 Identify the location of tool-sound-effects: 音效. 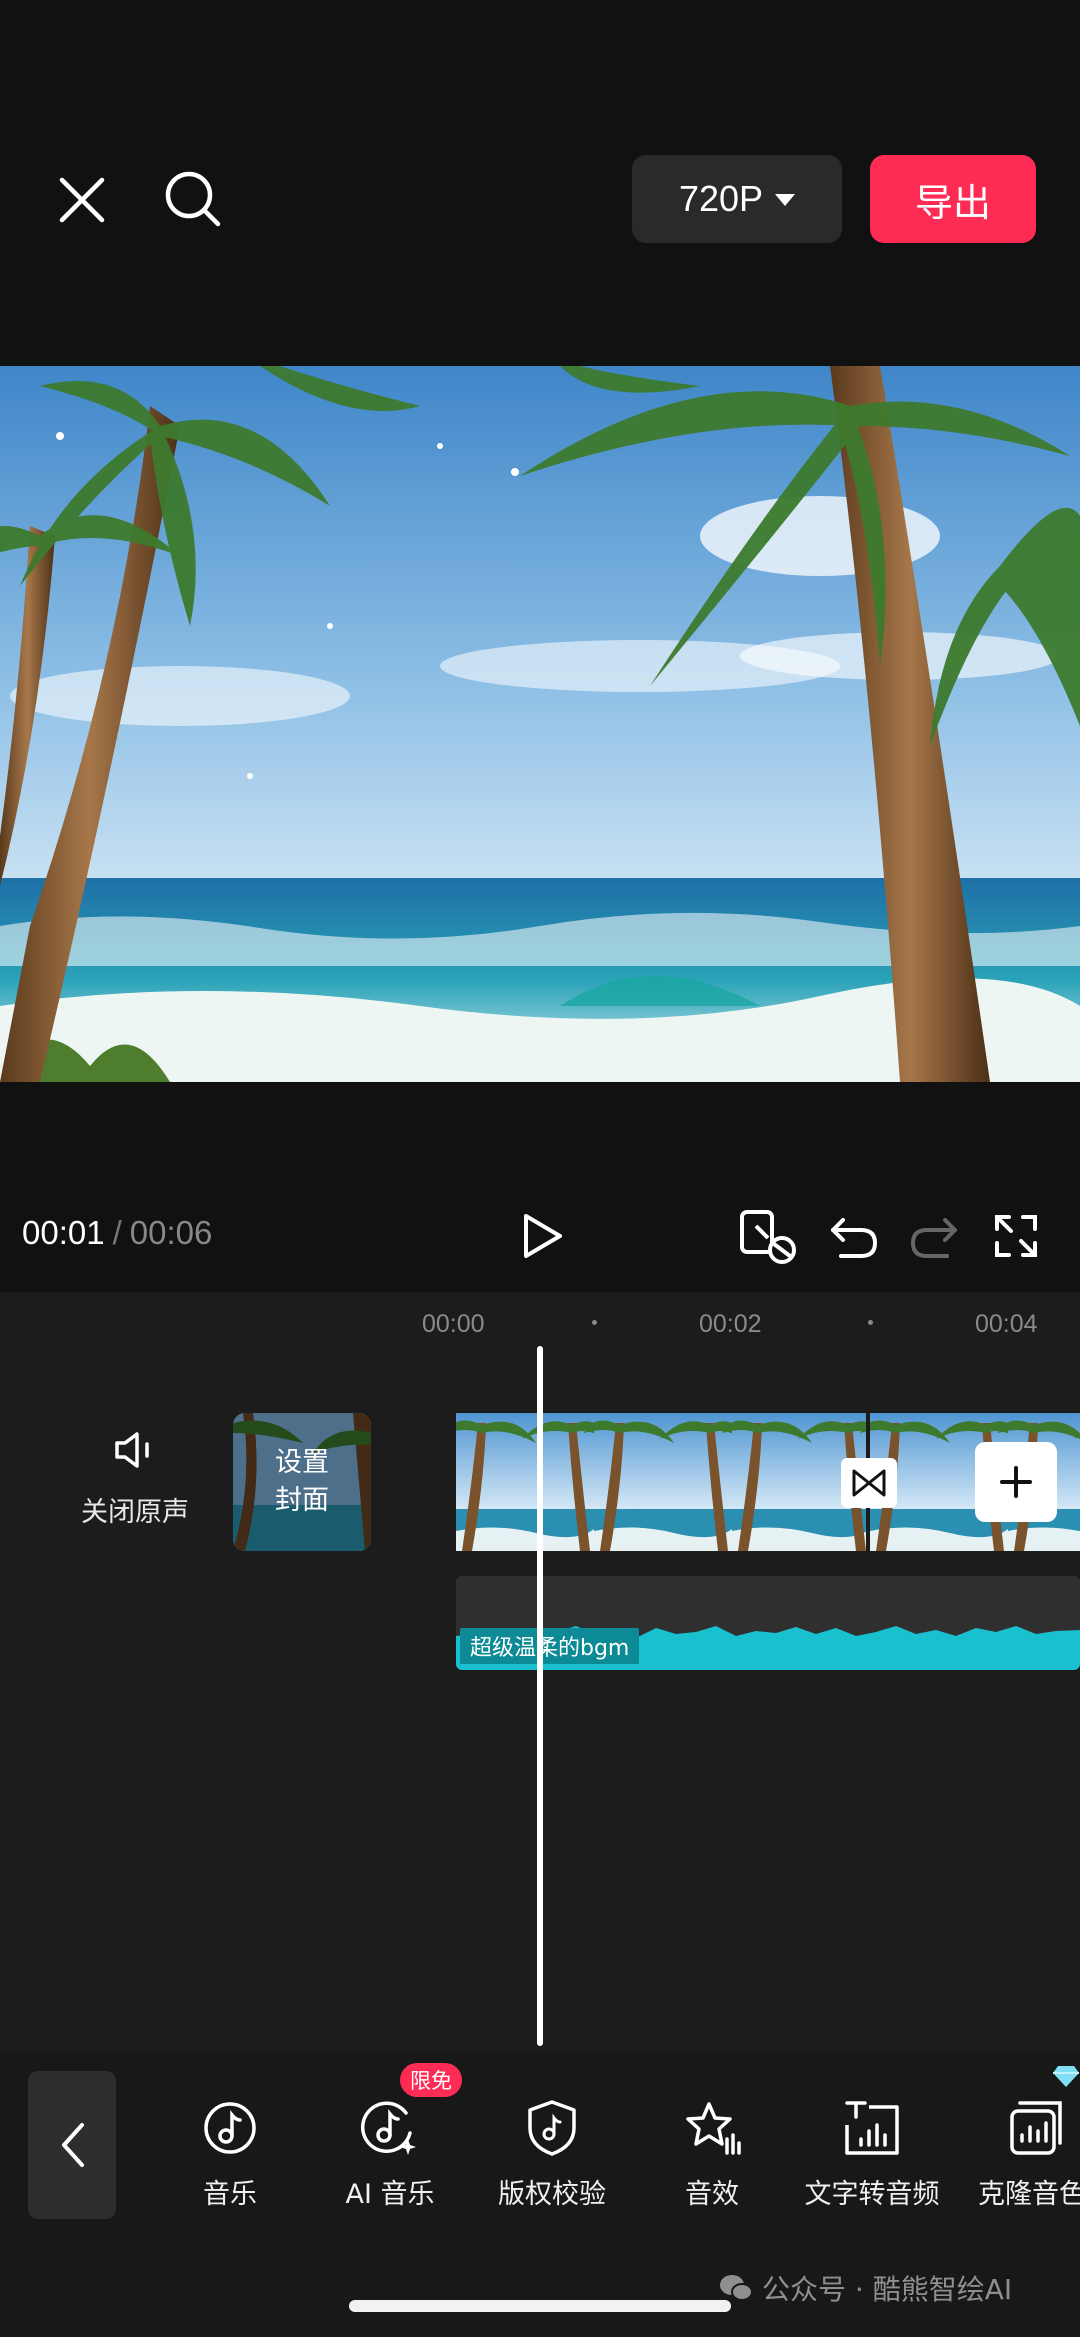
(712, 2152).